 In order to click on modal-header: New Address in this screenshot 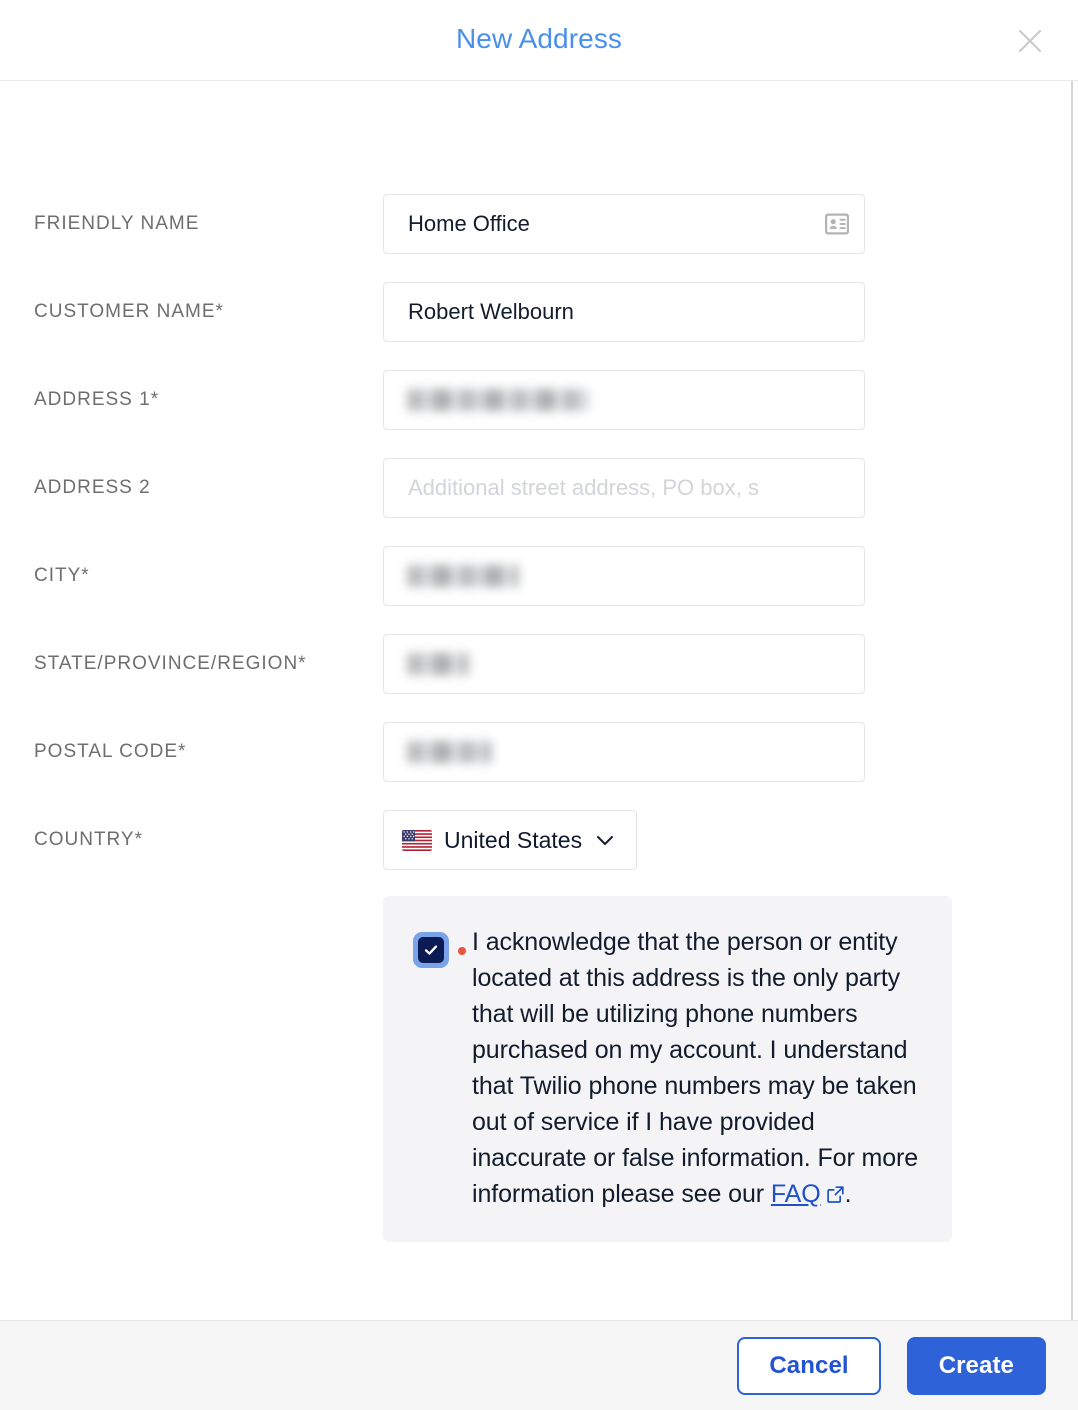, I will do `click(539, 40)`.